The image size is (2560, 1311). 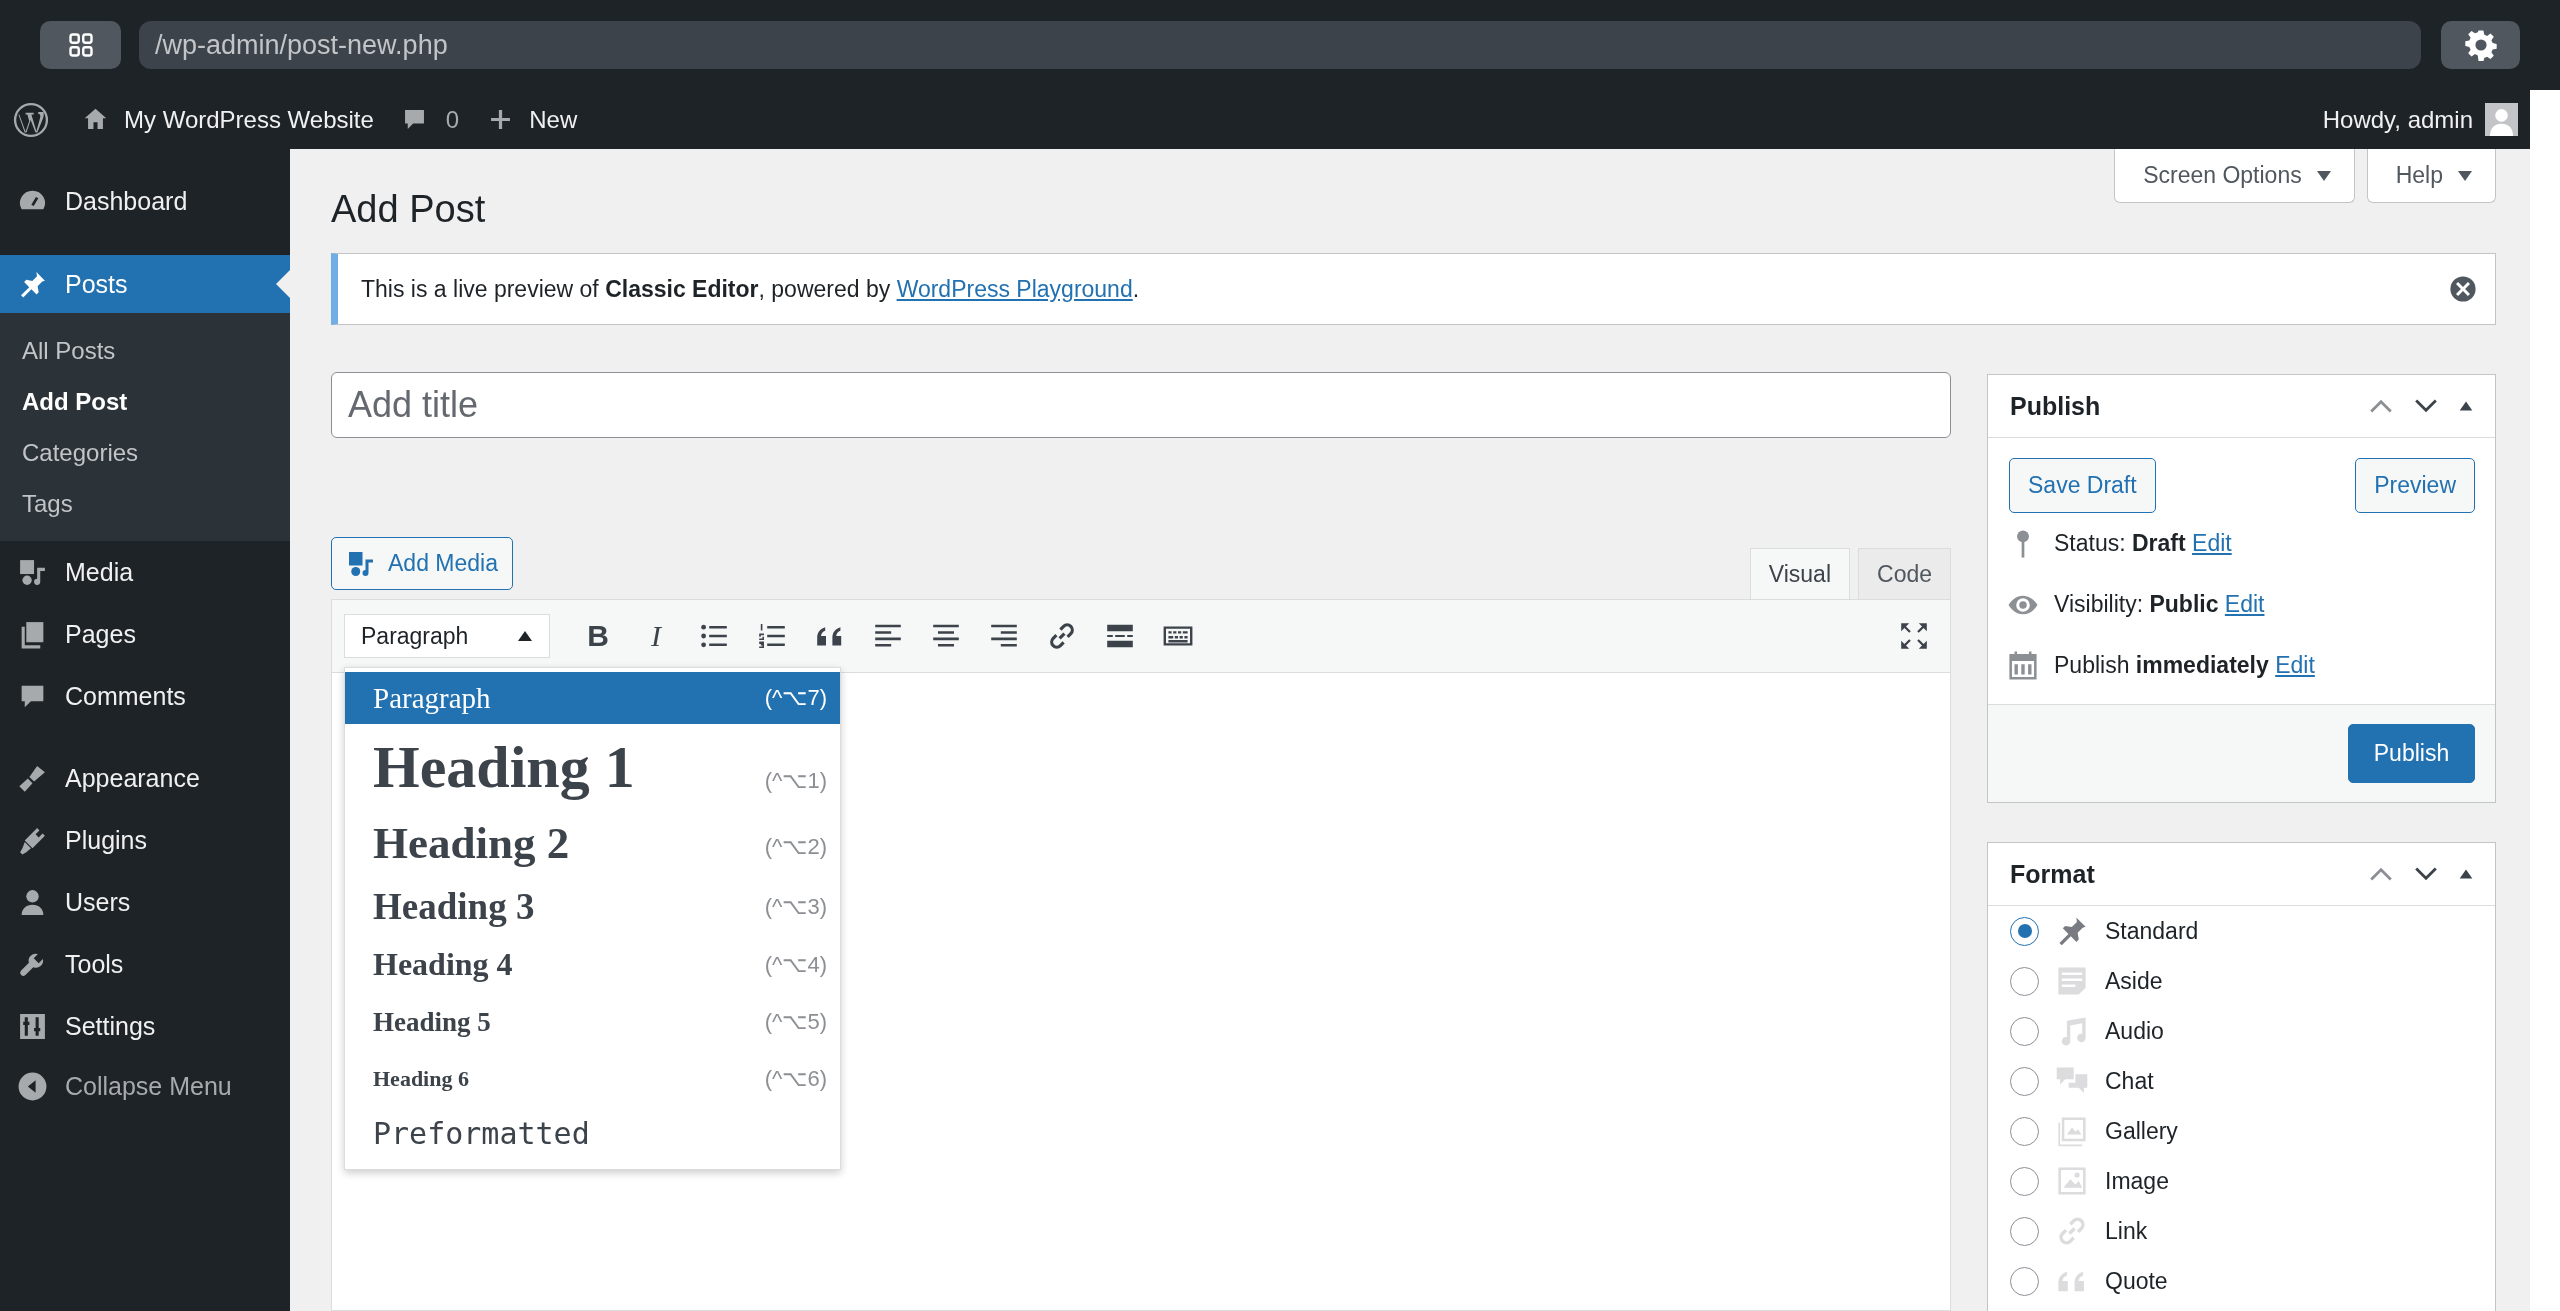 I want to click on format-label: Standard, so click(x=2152, y=931).